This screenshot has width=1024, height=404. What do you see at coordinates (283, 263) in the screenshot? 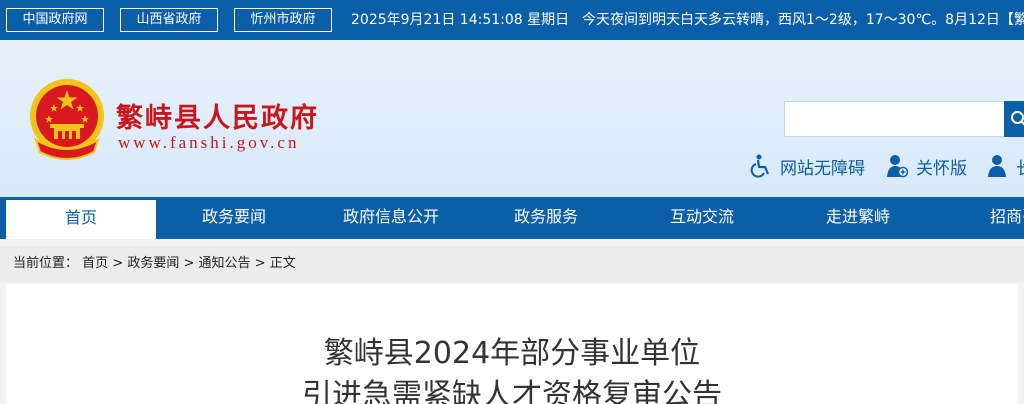
I see `breadcrumb-current: 正文` at bounding box center [283, 263].